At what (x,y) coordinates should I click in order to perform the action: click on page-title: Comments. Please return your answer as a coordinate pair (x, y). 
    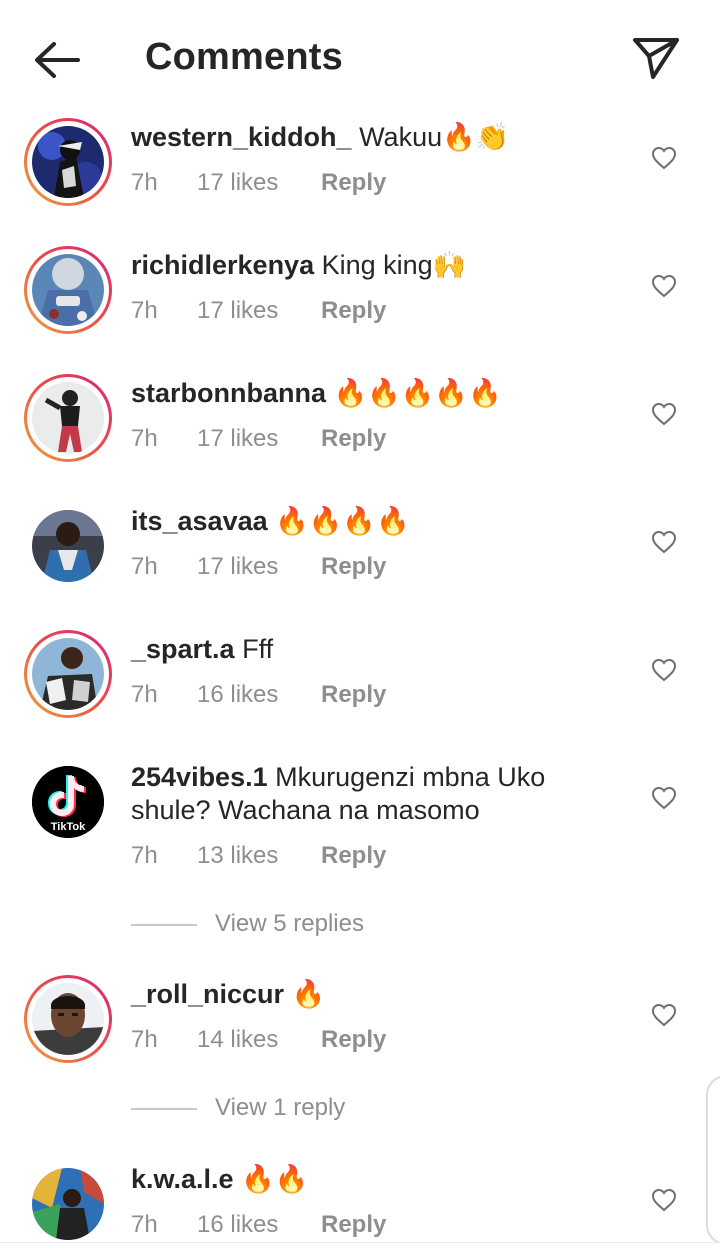
    Looking at the image, I should click on (244, 57).